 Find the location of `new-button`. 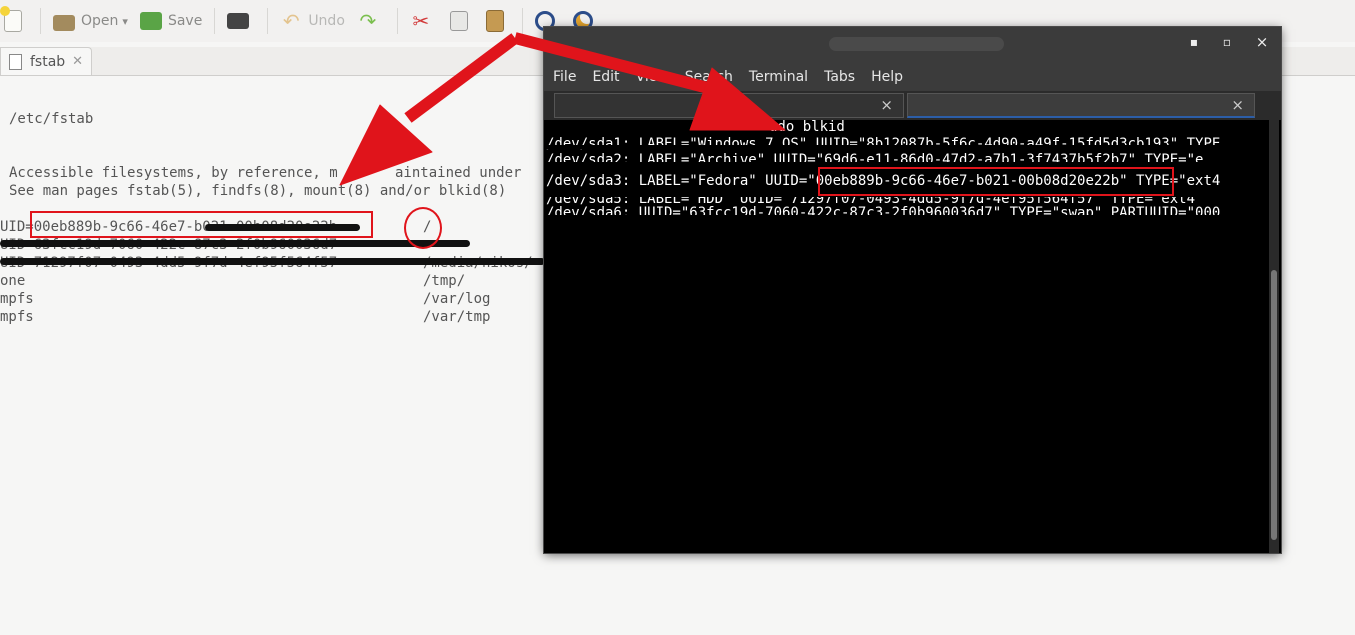

new-button is located at coordinates (17, 21).